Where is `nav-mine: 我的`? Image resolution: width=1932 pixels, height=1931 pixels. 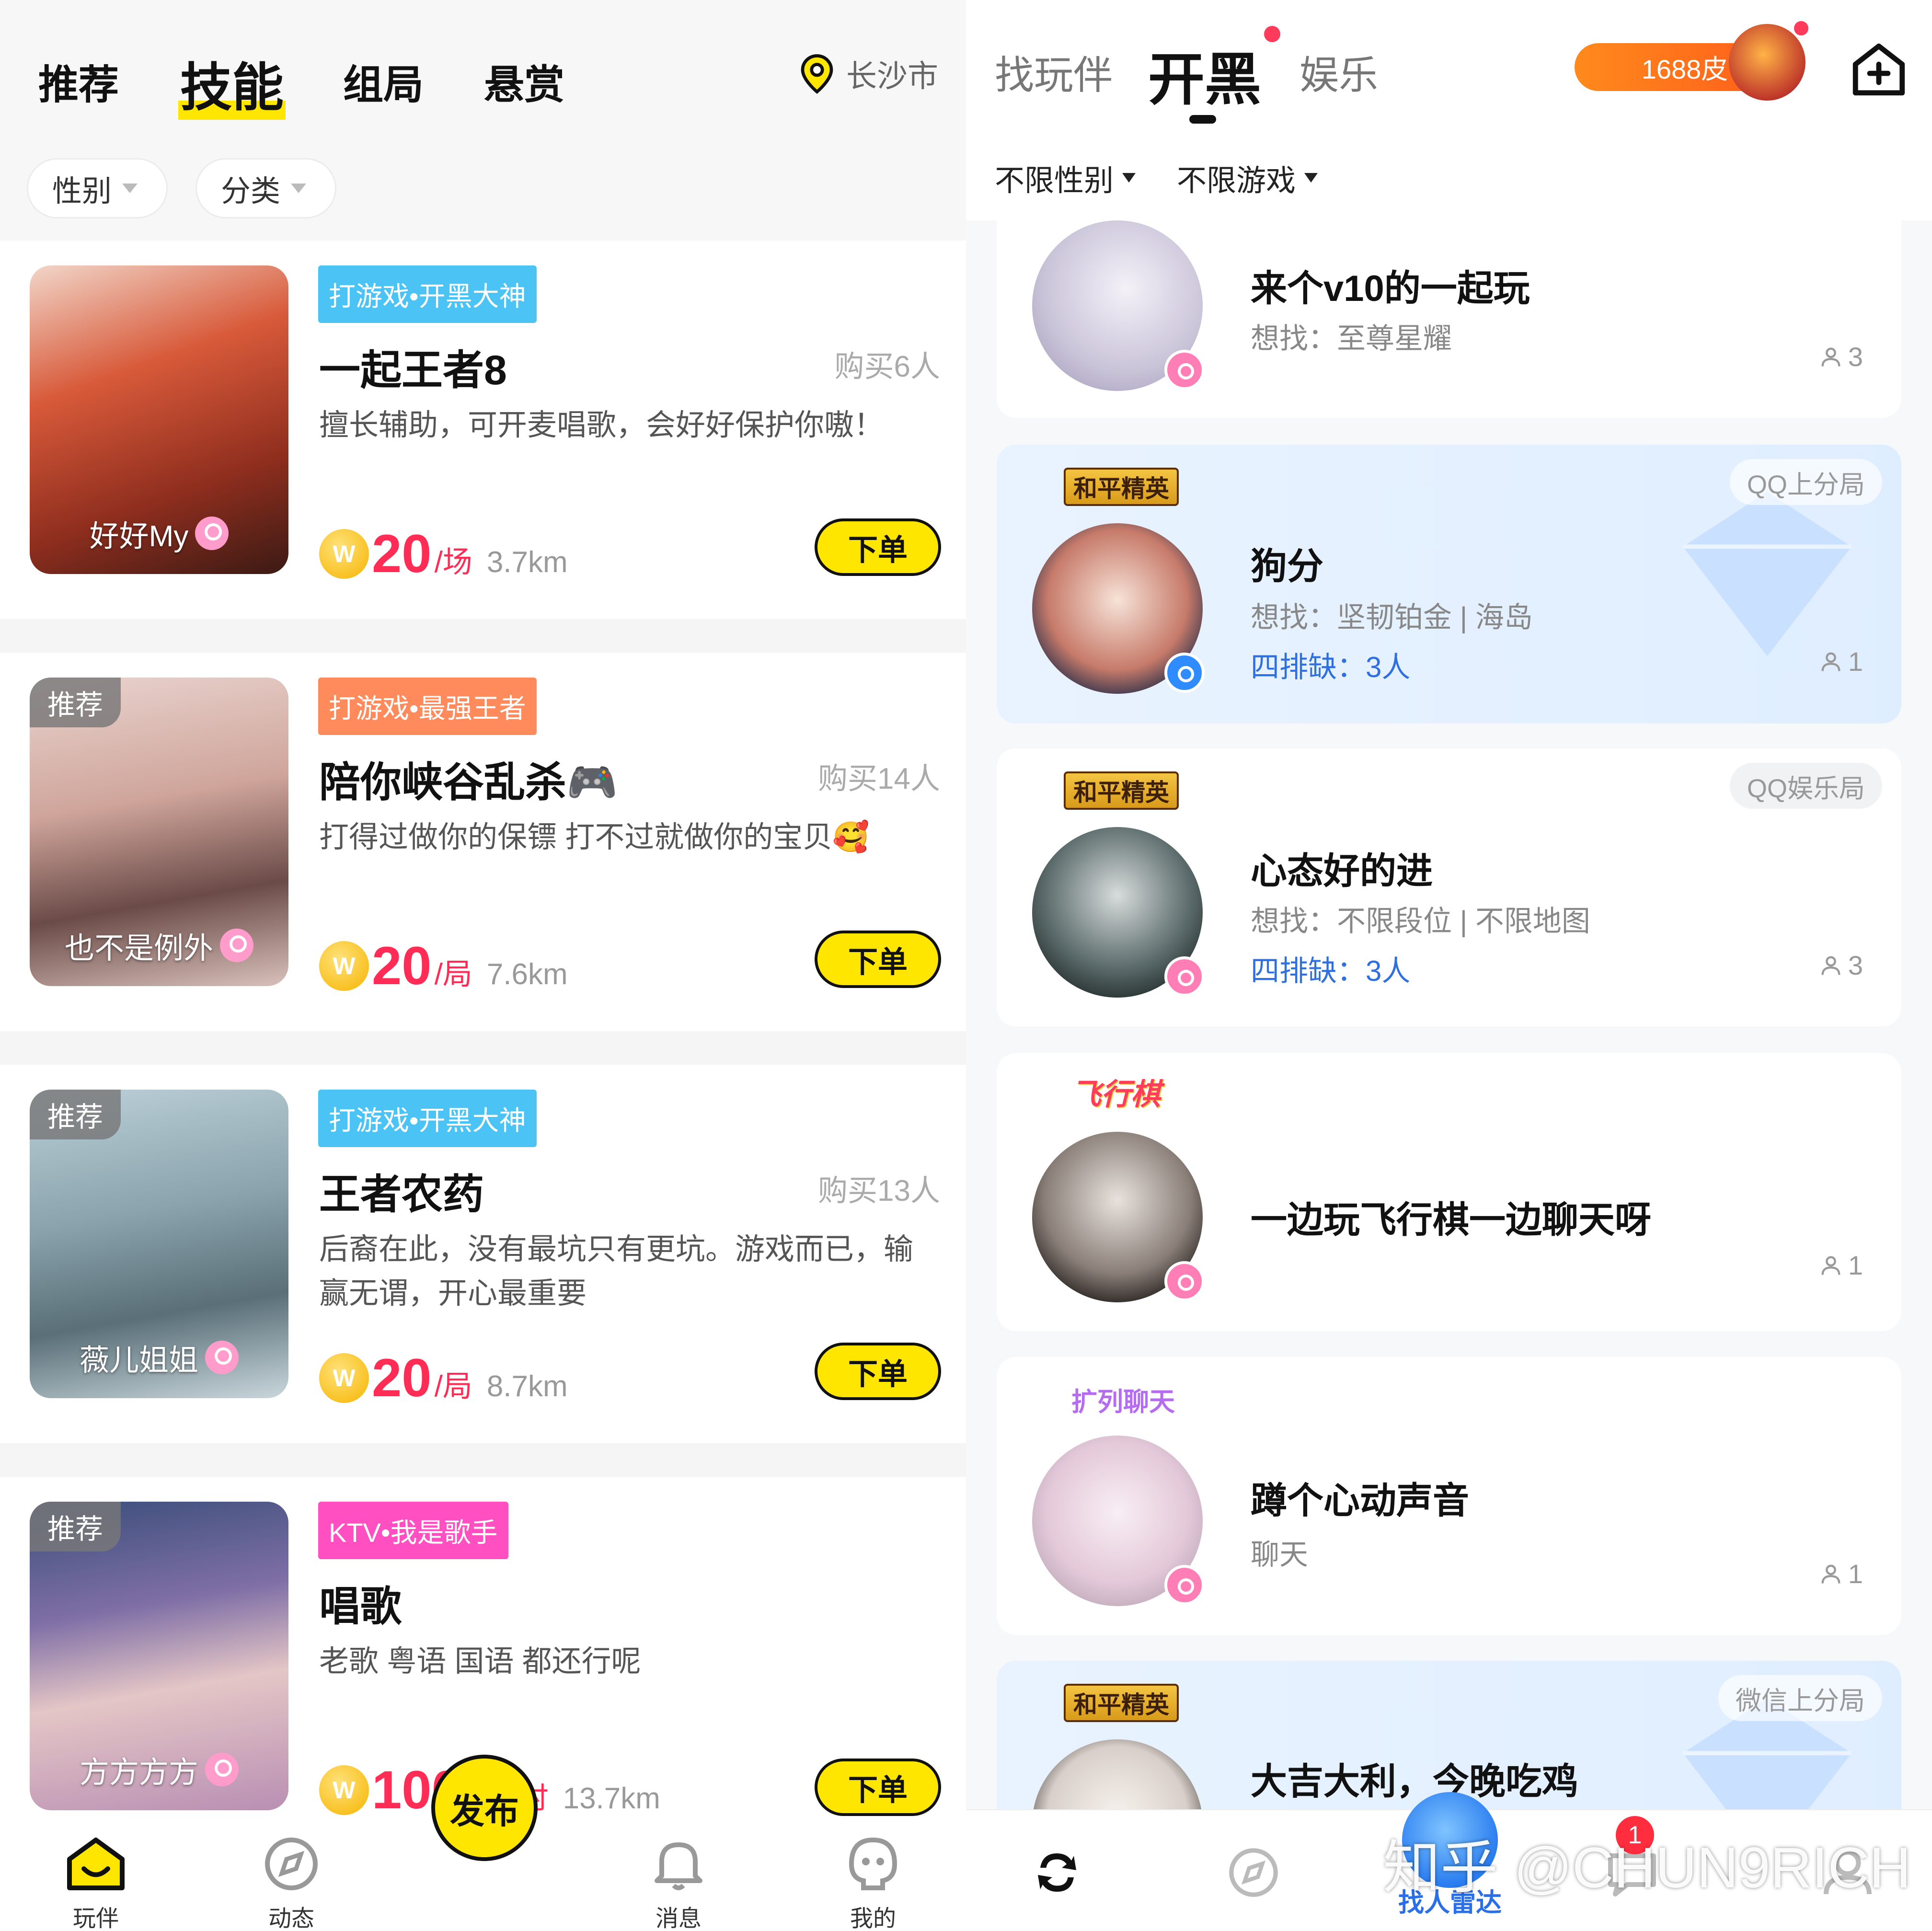
nav-mine: 我的 is located at coordinates (873, 1883).